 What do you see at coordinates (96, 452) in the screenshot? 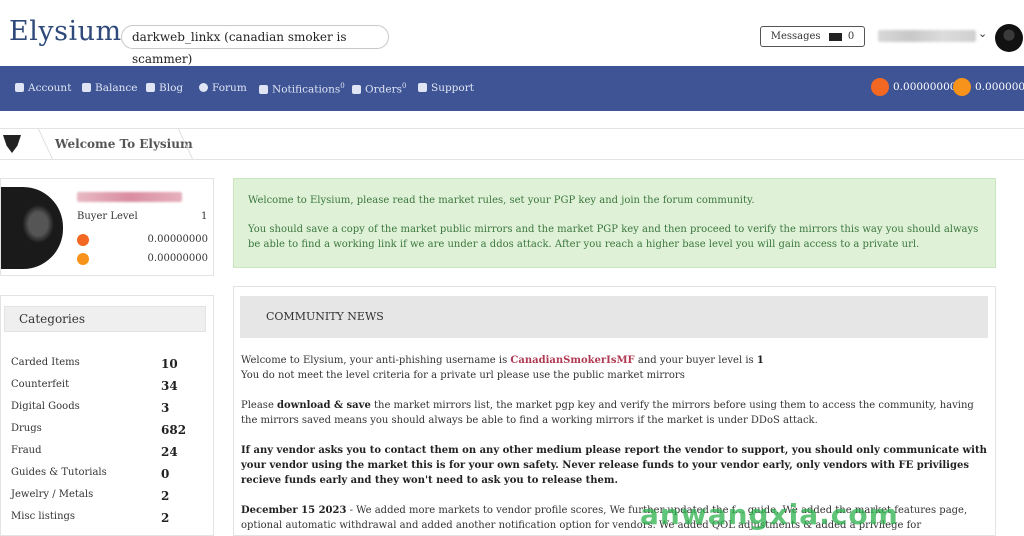
I see `category-item: Fraud 24` at bounding box center [96, 452].